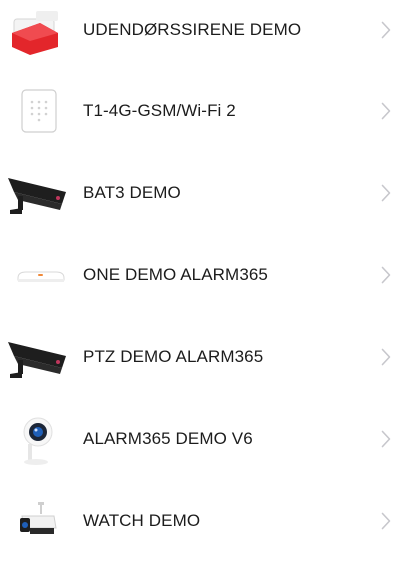 This screenshot has width=403, height=562. Describe the element at coordinates (201, 193) in the screenshot. I see `device-row-bat3-demo: BAT3 DEMO` at that location.